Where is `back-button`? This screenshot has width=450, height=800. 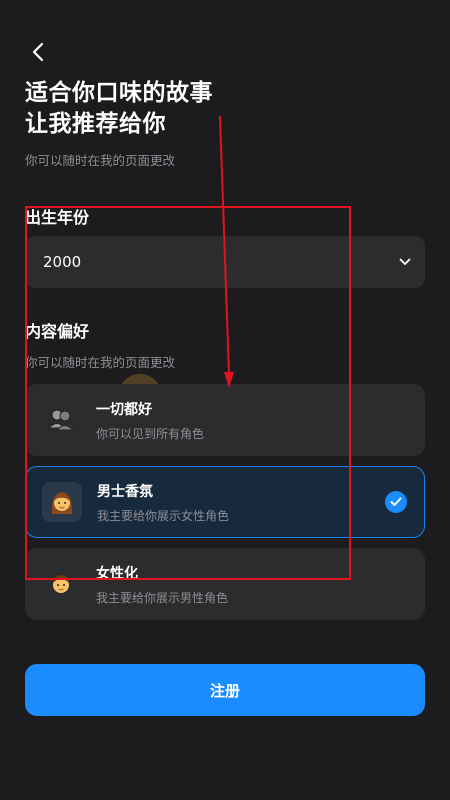
back-button is located at coordinates (38, 52).